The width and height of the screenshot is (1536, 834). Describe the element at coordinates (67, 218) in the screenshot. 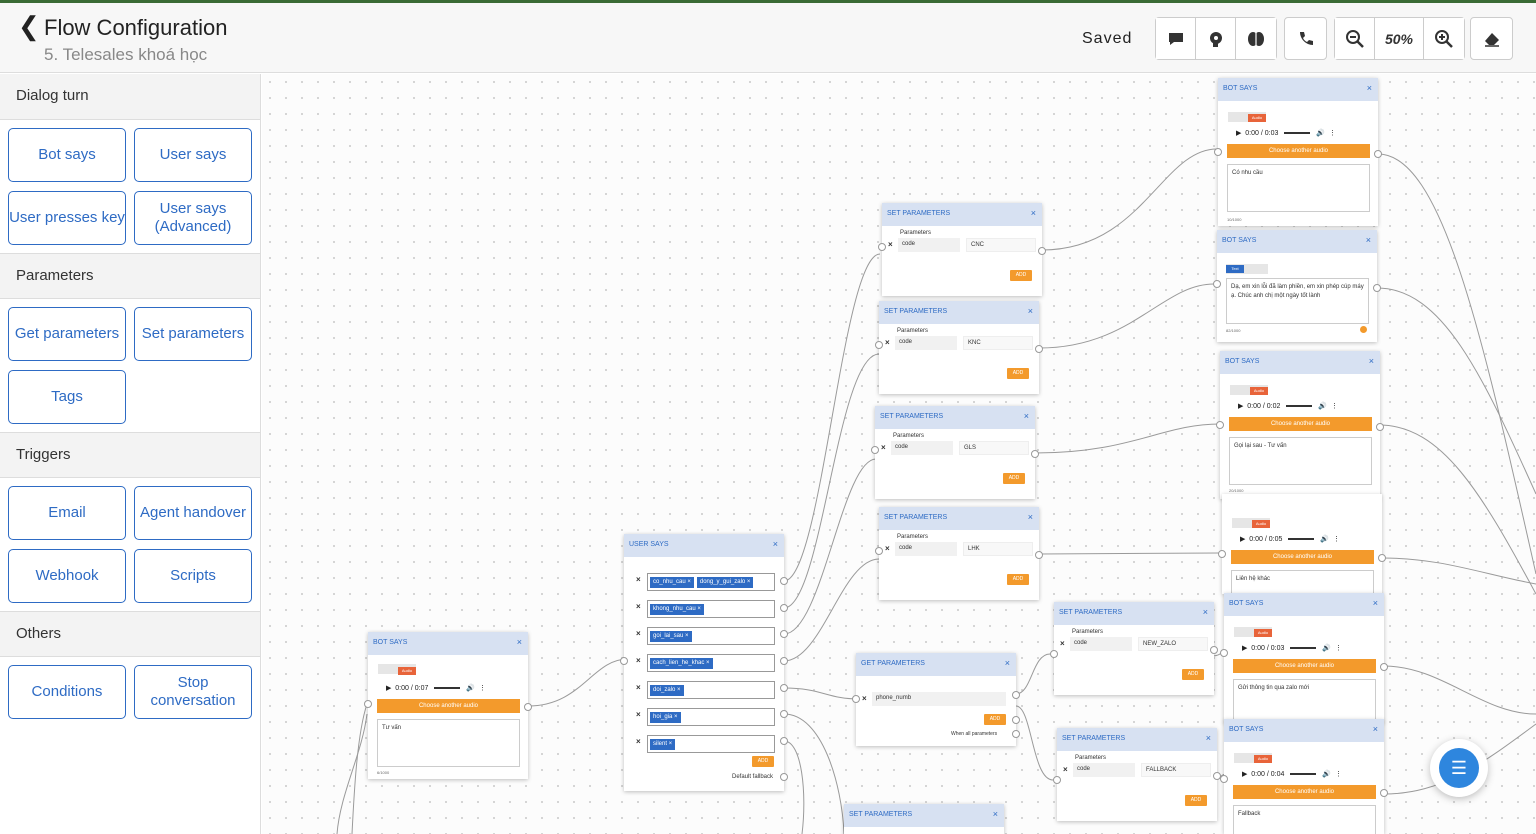

I see `user-presses-key-button: User presses key` at that location.